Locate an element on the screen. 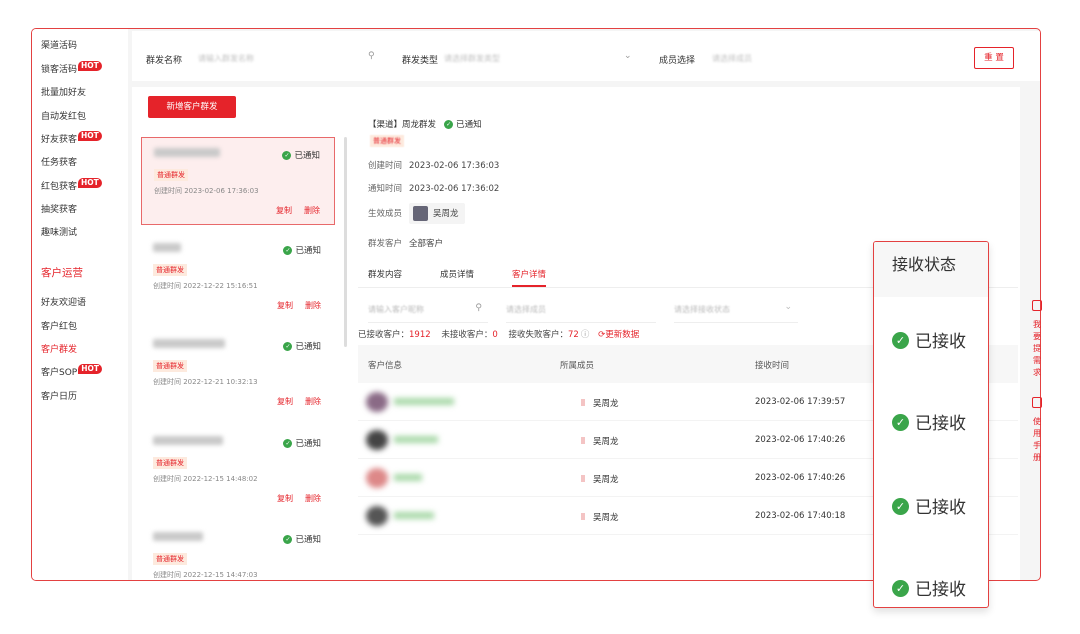 This screenshot has height=634, width=1080. card-created-time: 创建时间 2023-02-06 17:36:03 is located at coordinates (206, 191).